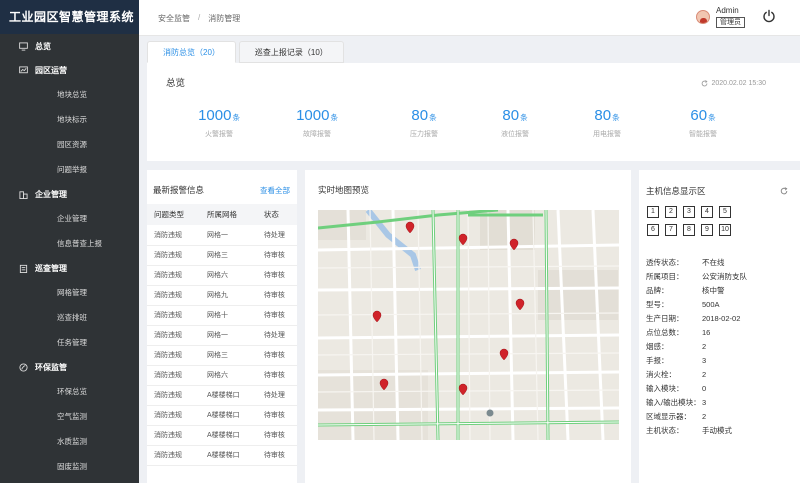 The image size is (800, 483). What do you see at coordinates (69, 292) in the screenshot?
I see `sidebar-item: 网格管理` at bounding box center [69, 292].